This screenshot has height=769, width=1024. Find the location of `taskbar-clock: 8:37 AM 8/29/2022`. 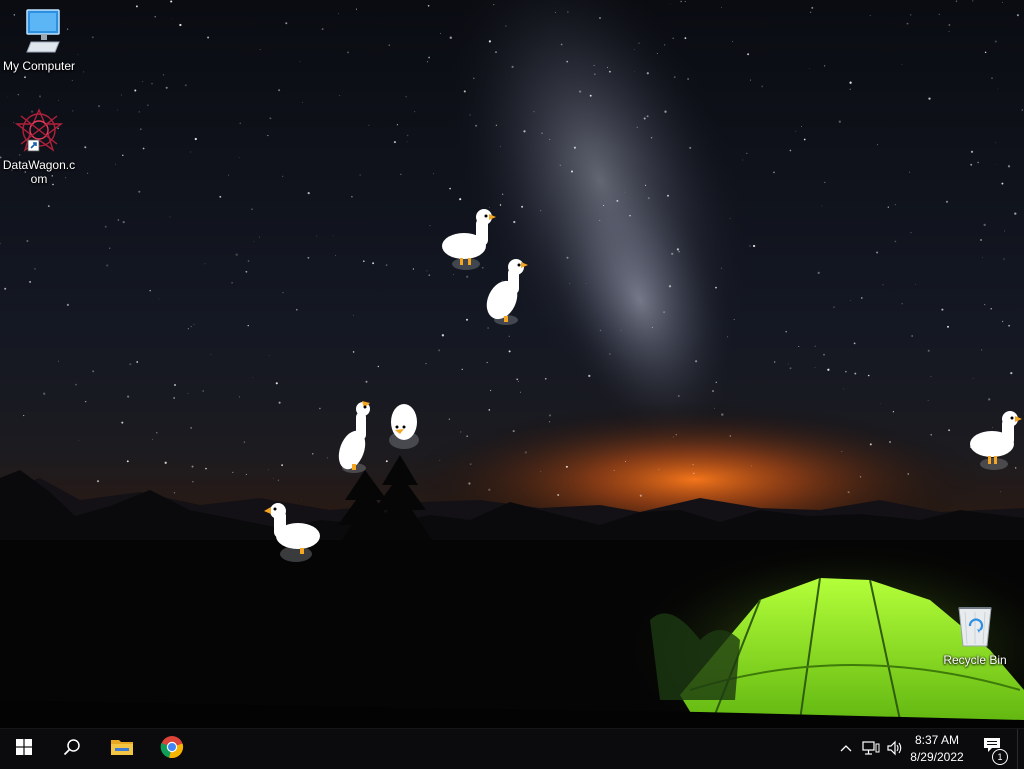

taskbar-clock: 8:37 AM 8/29/2022 is located at coordinates (937, 749).